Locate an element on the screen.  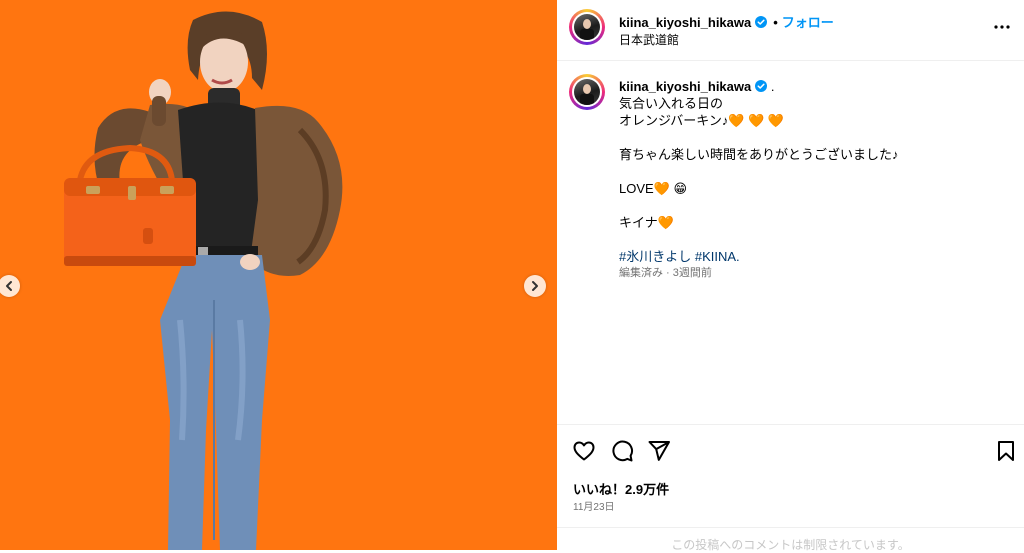
caption-line: LOVE🧡 😁 is located at coordinates (653, 188).